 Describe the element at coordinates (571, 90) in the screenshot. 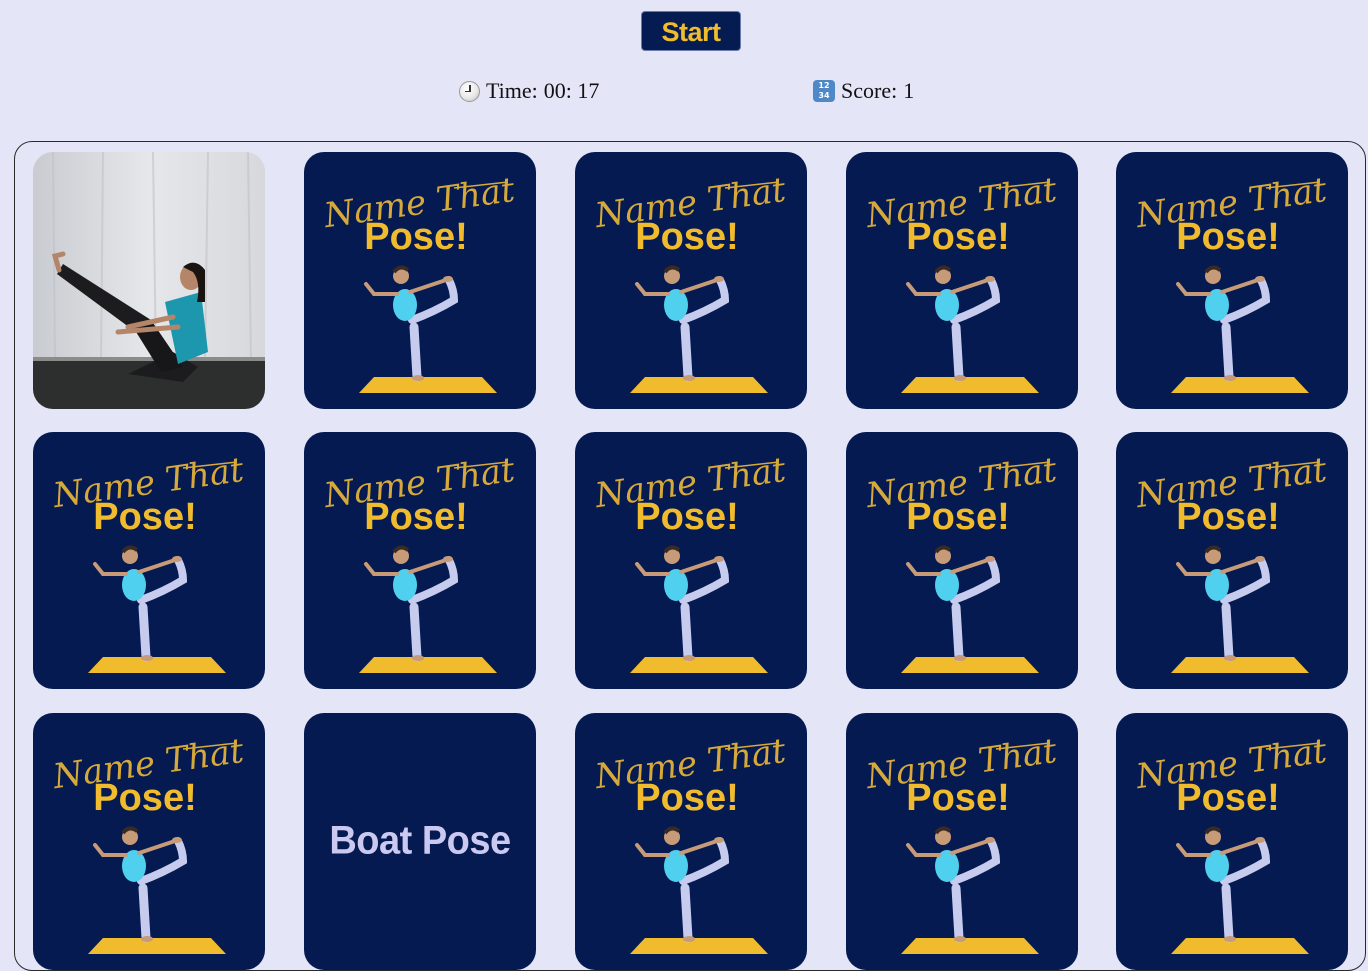

I see `time-value: 00: 17` at that location.